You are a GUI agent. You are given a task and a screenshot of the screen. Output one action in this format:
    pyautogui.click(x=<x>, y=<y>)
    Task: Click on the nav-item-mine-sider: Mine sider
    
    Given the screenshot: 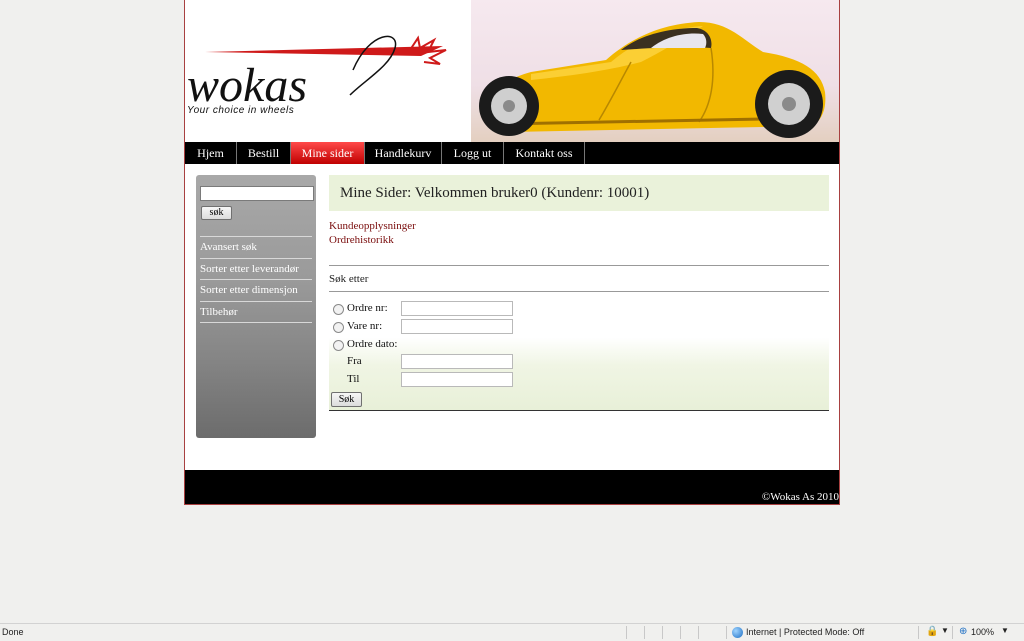 What is the action you would take?
    pyautogui.click(x=328, y=153)
    